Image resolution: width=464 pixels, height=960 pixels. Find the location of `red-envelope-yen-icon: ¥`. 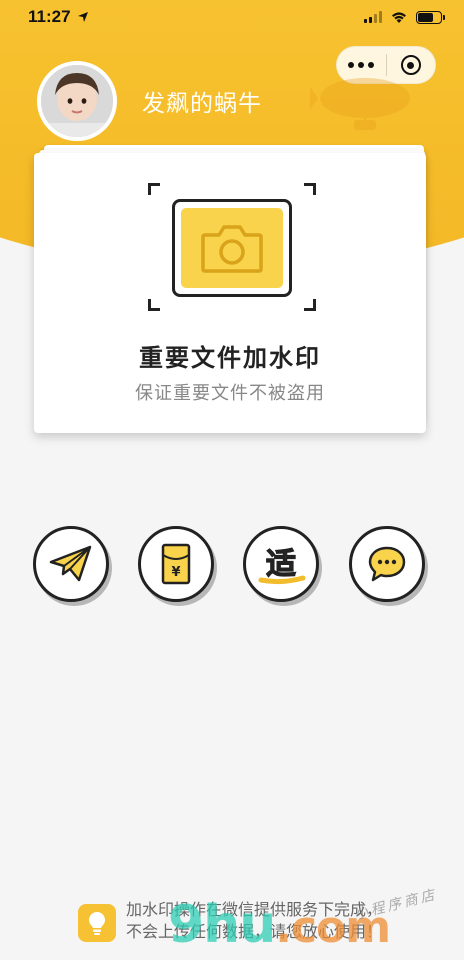

red-envelope-yen-icon: ¥ is located at coordinates (176, 564).